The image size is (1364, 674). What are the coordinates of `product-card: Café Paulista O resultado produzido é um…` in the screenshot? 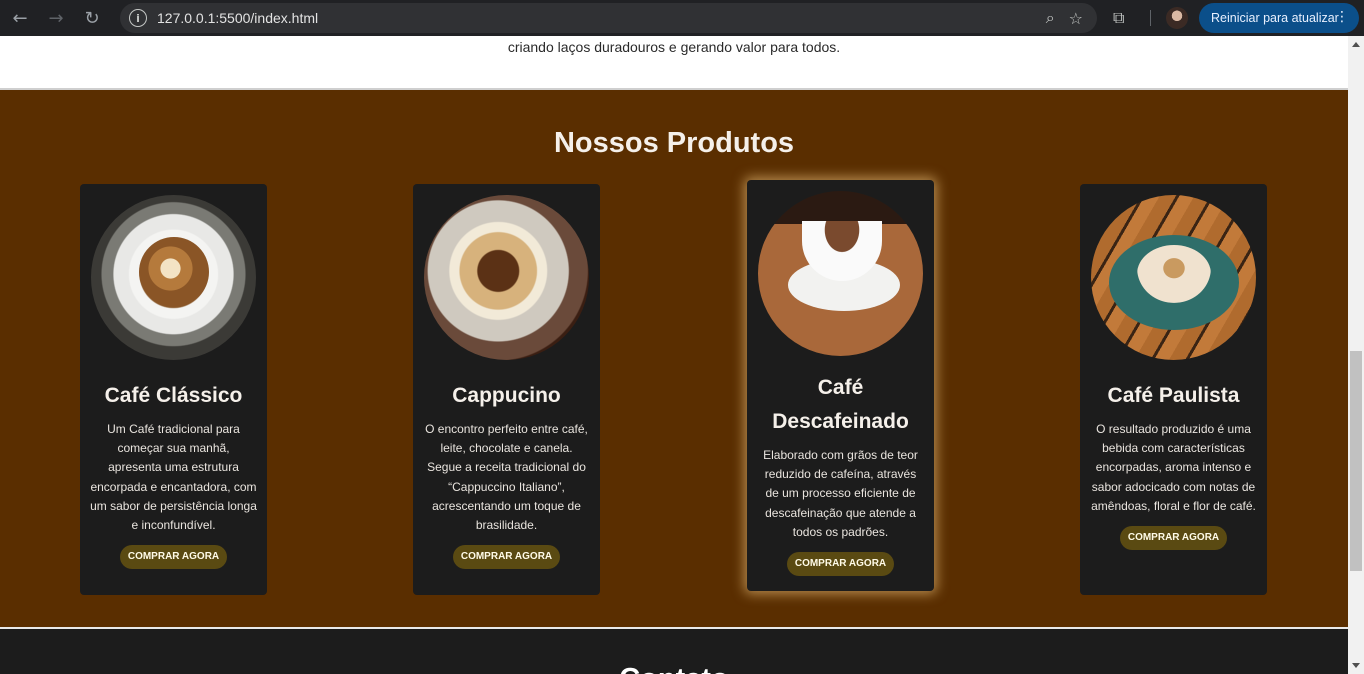 It's located at (1173, 389).